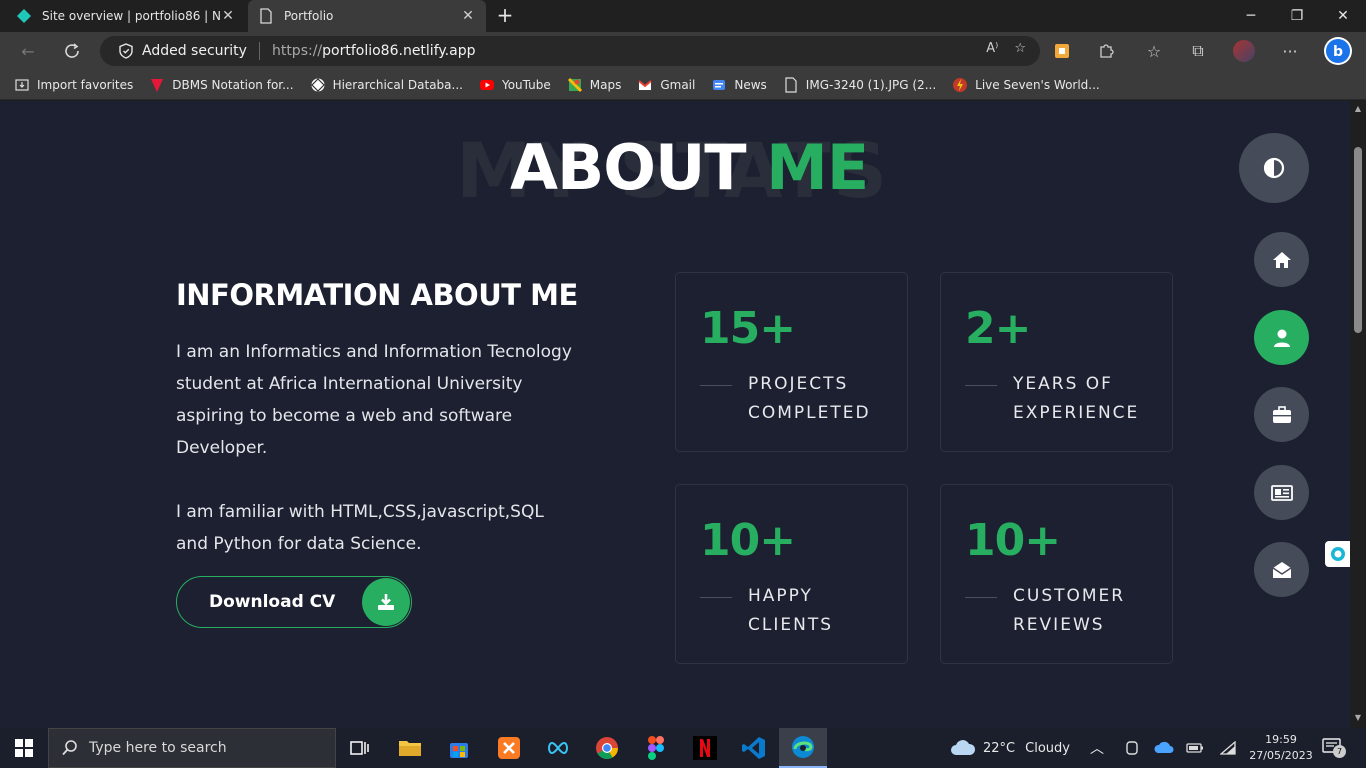 The image size is (1366, 768). Describe the element at coordinates (194, 51) in the screenshot. I see `security-label: Added security` at that location.